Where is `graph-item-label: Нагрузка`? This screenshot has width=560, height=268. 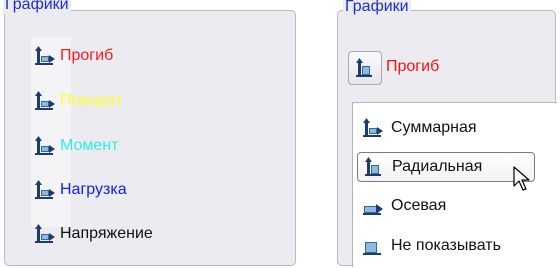 graph-item-label: Нагрузка is located at coordinates (93, 189).